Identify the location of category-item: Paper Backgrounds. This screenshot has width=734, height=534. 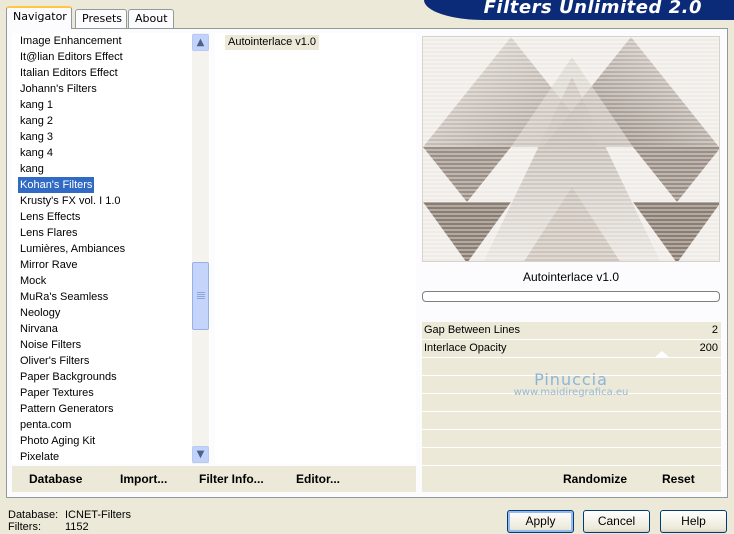
(108, 377).